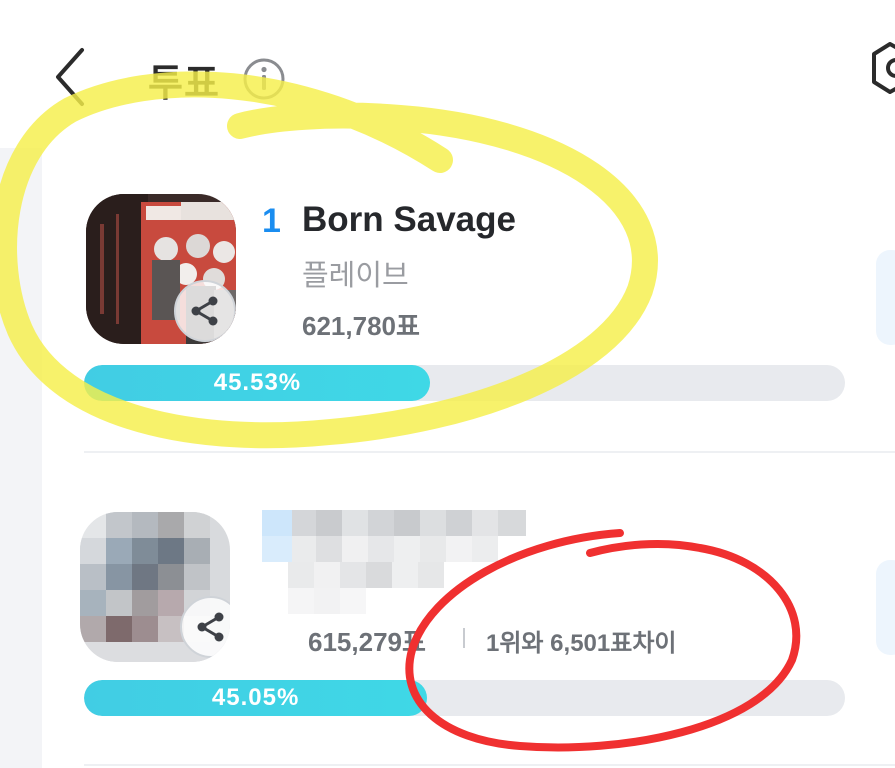 The height and width of the screenshot is (768, 895). What do you see at coordinates (409, 219) in the screenshot?
I see `song-title: Born Savage` at bounding box center [409, 219].